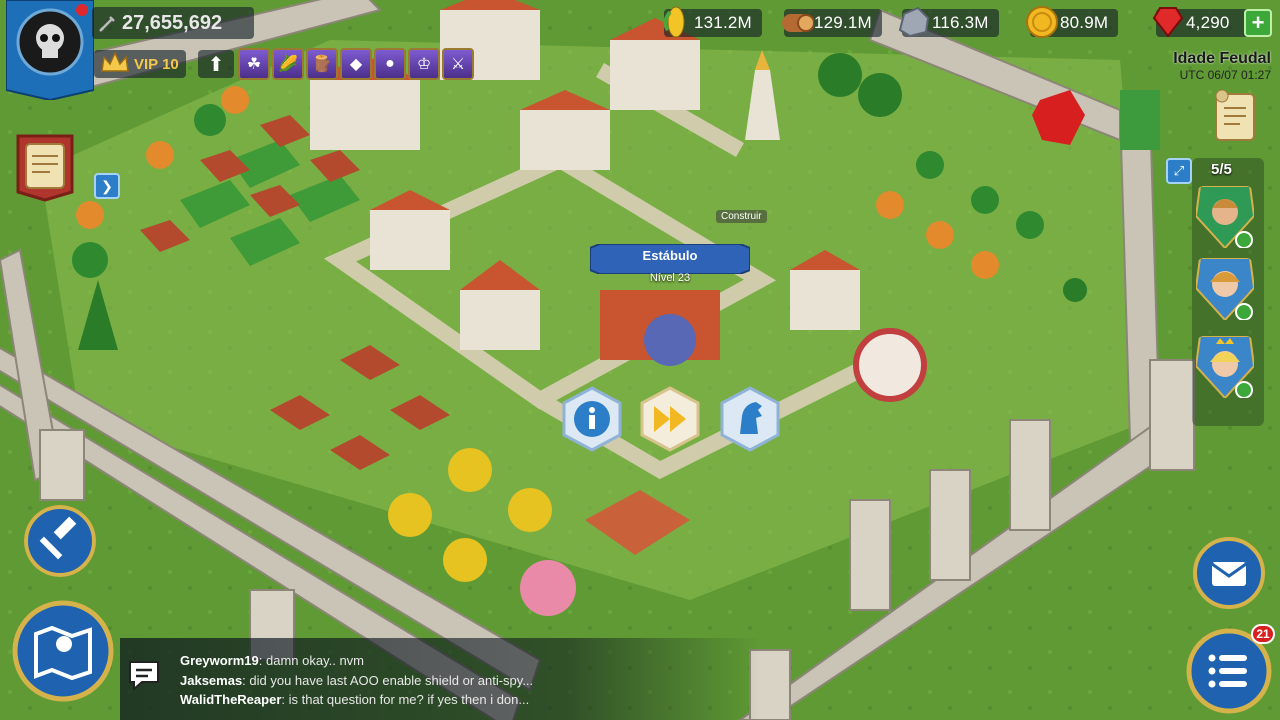 The image size is (1280, 720). Describe the element at coordinates (1140, 120) in the screenshot. I see `tower` at that location.